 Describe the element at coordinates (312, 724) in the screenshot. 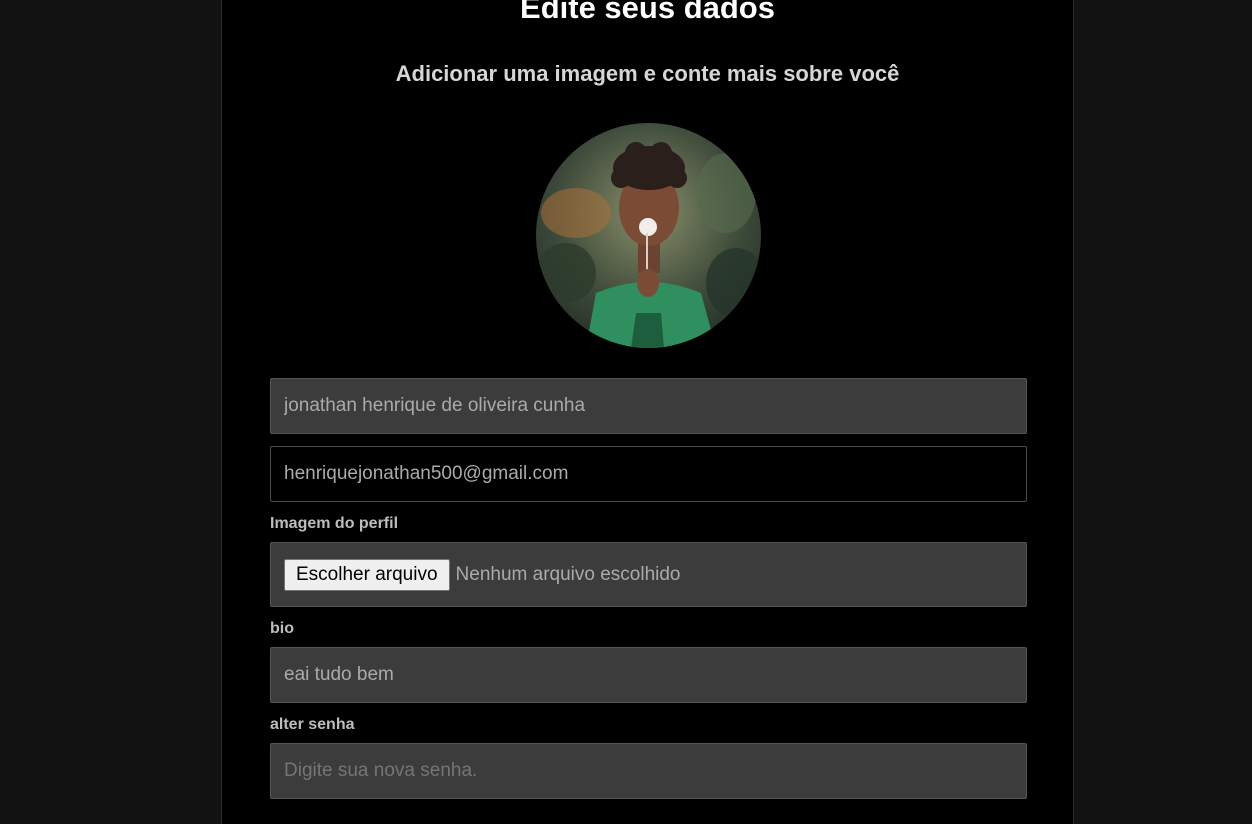

I see `password-label: alter senha` at that location.